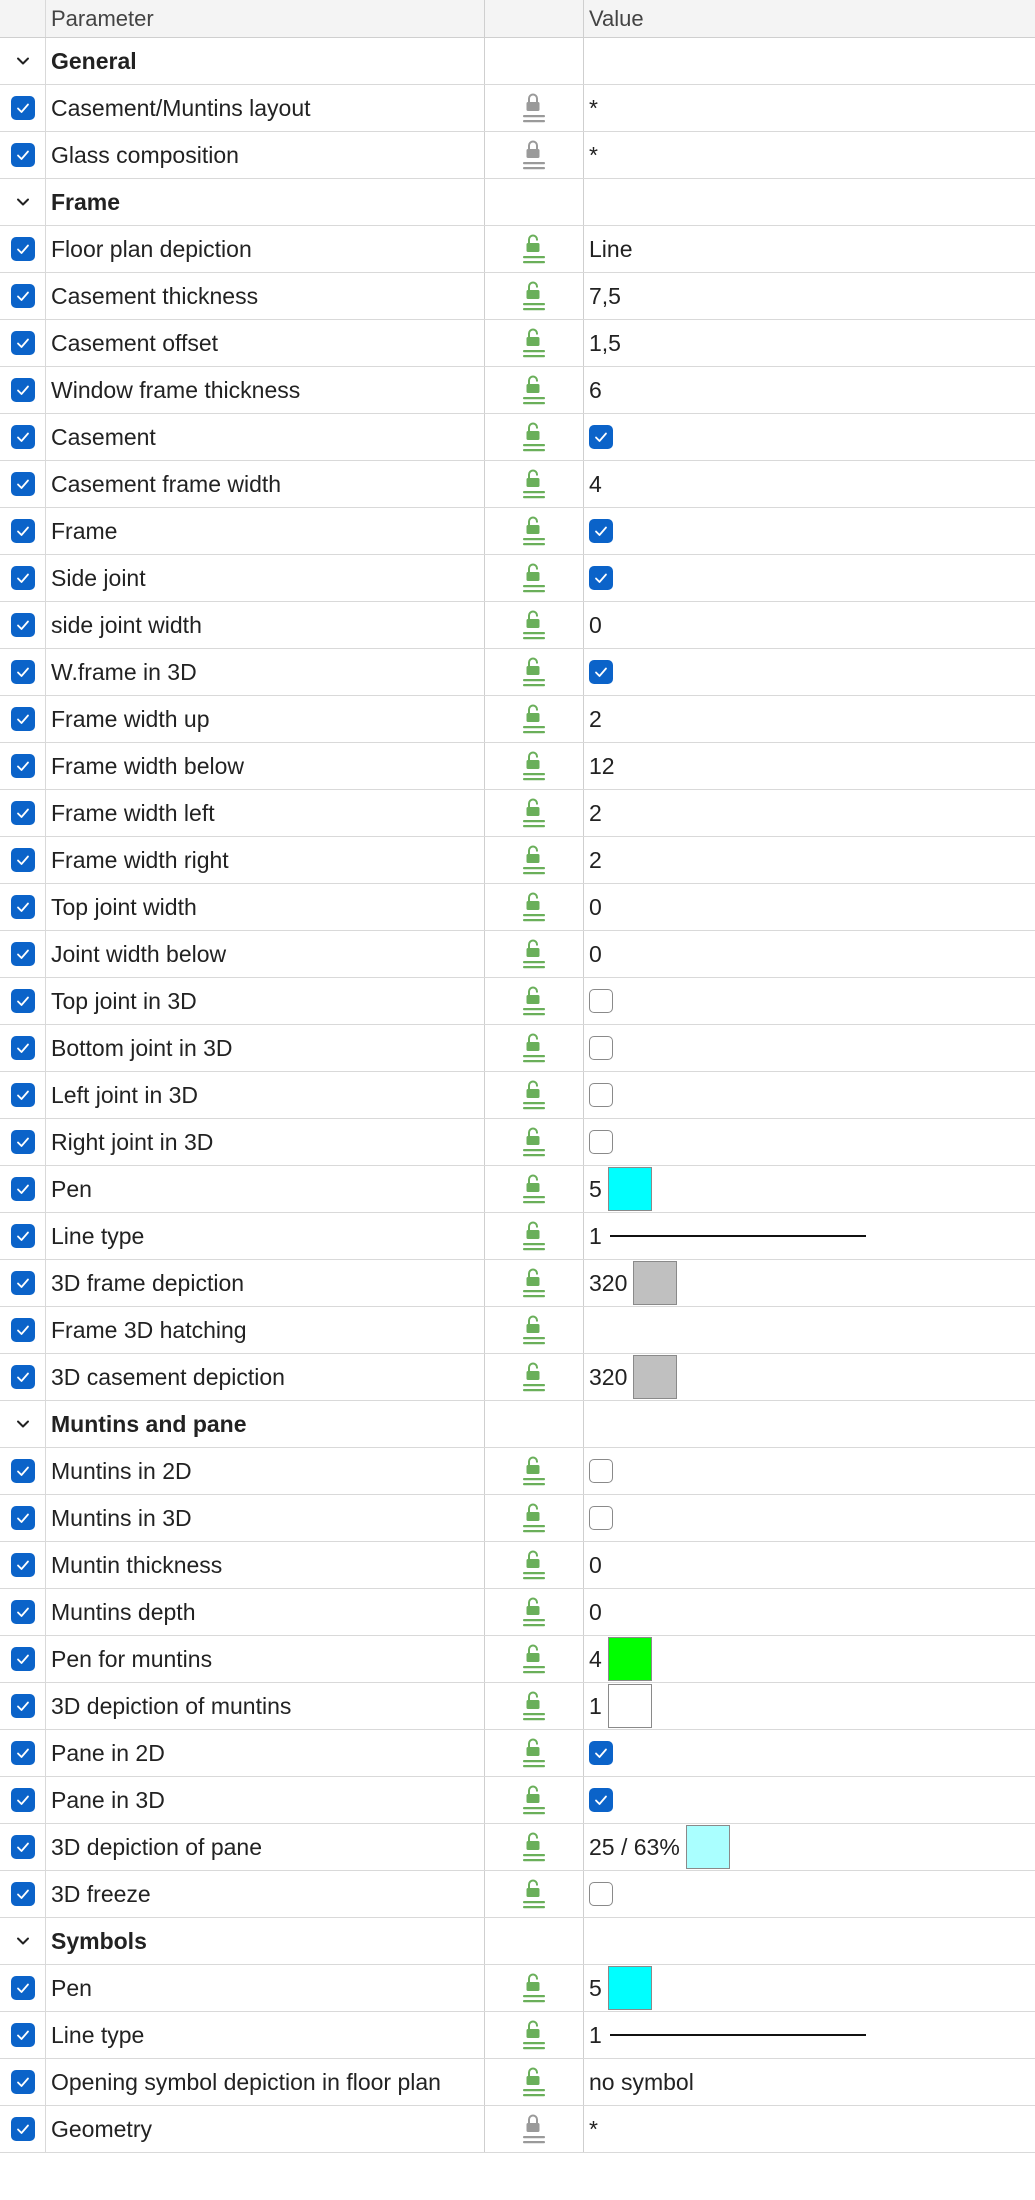 The width and height of the screenshot is (1035, 2200). I want to click on value-cell: 6, so click(809, 390).